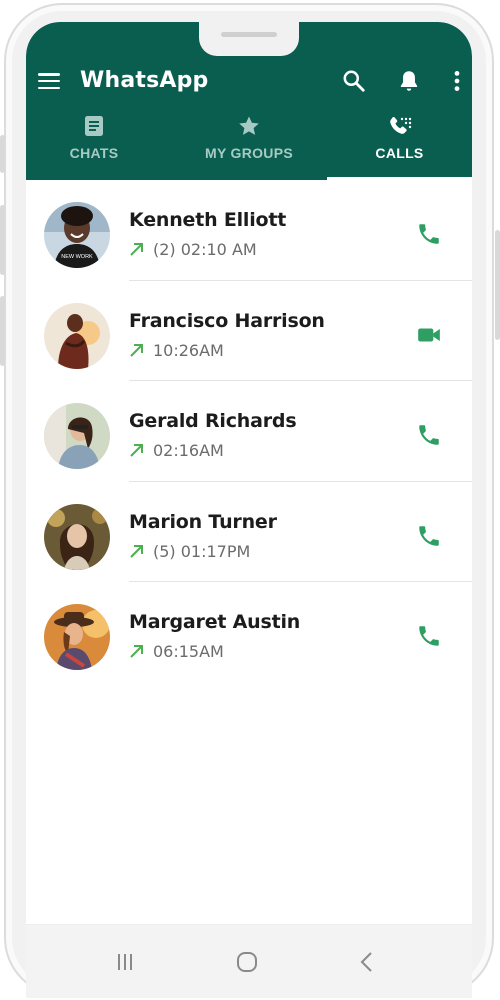  What do you see at coordinates (399, 153) in the screenshot?
I see `tab-label: CALLS` at bounding box center [399, 153].